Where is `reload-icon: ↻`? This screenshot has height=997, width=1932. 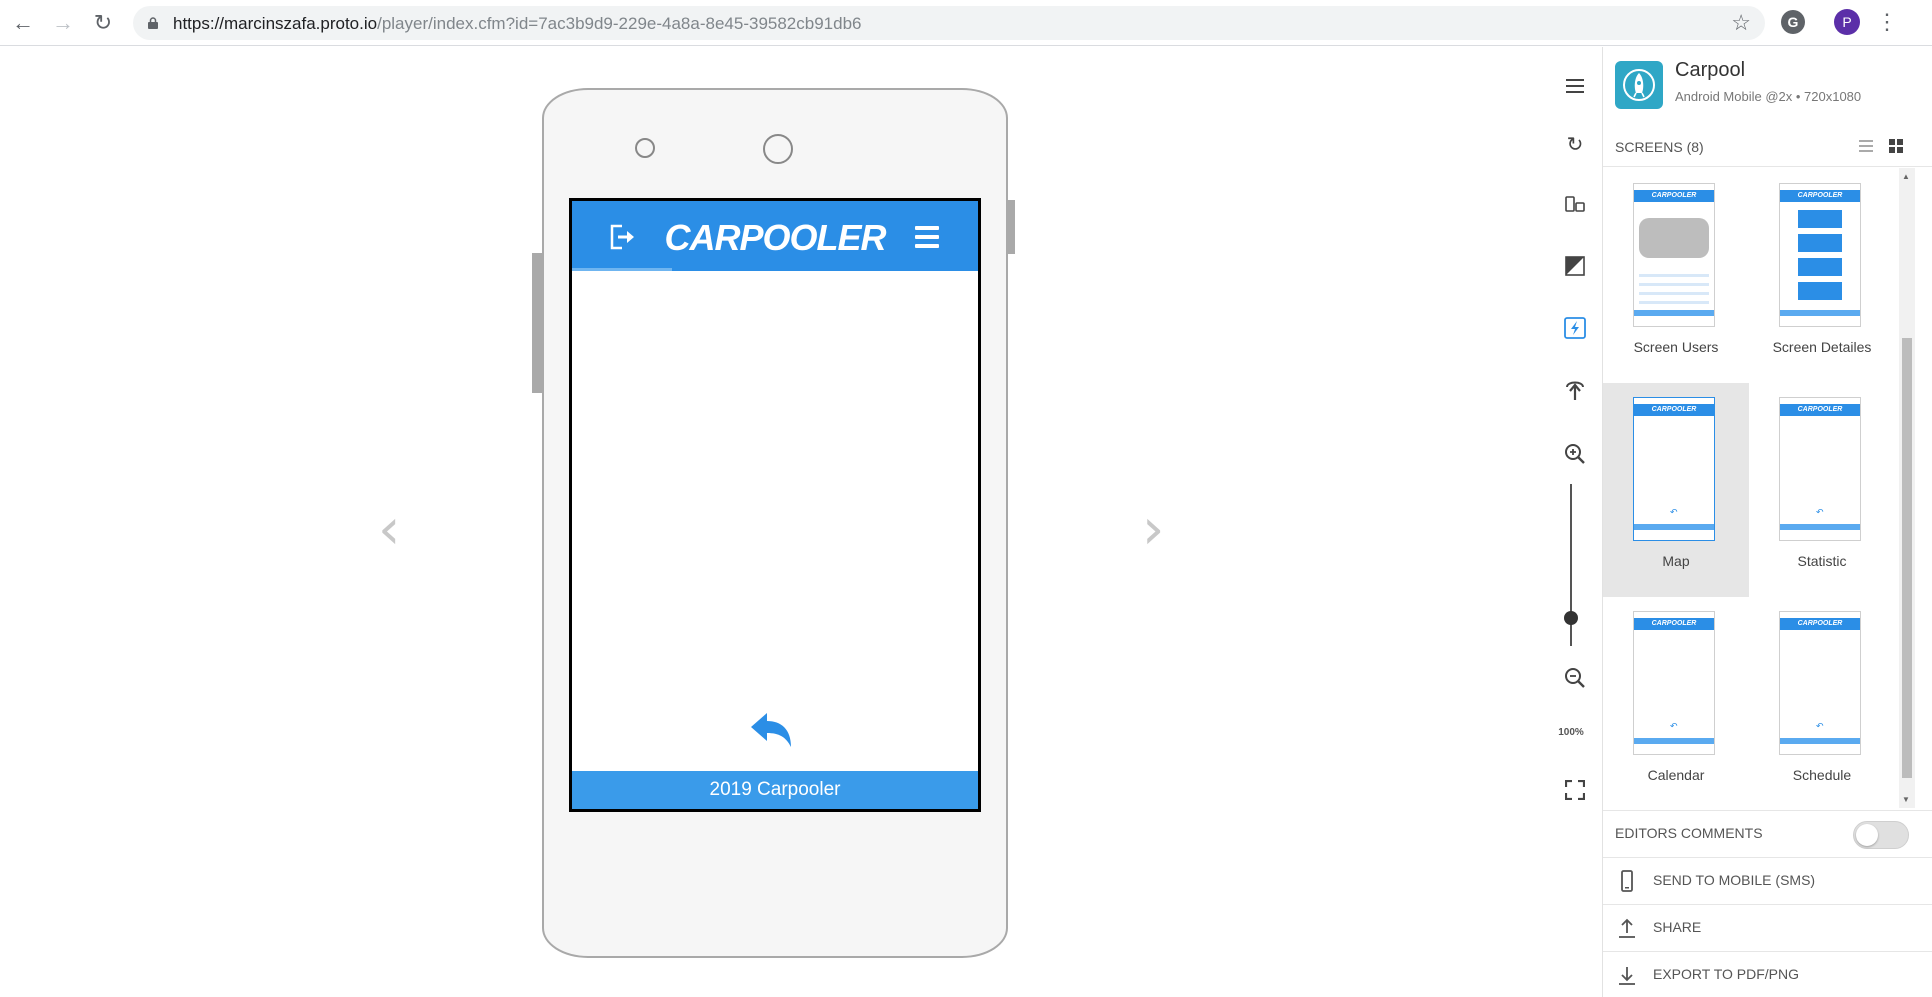
reload-icon: ↻ is located at coordinates (103, 23).